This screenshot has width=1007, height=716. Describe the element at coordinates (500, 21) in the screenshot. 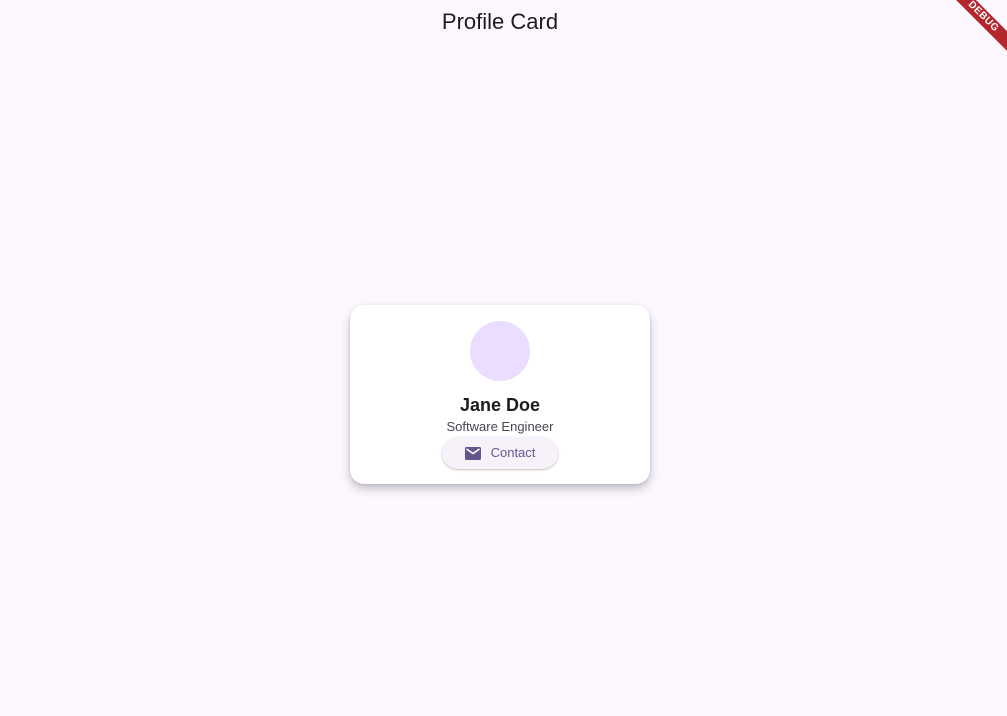

I see `page-title: Profile Card` at that location.